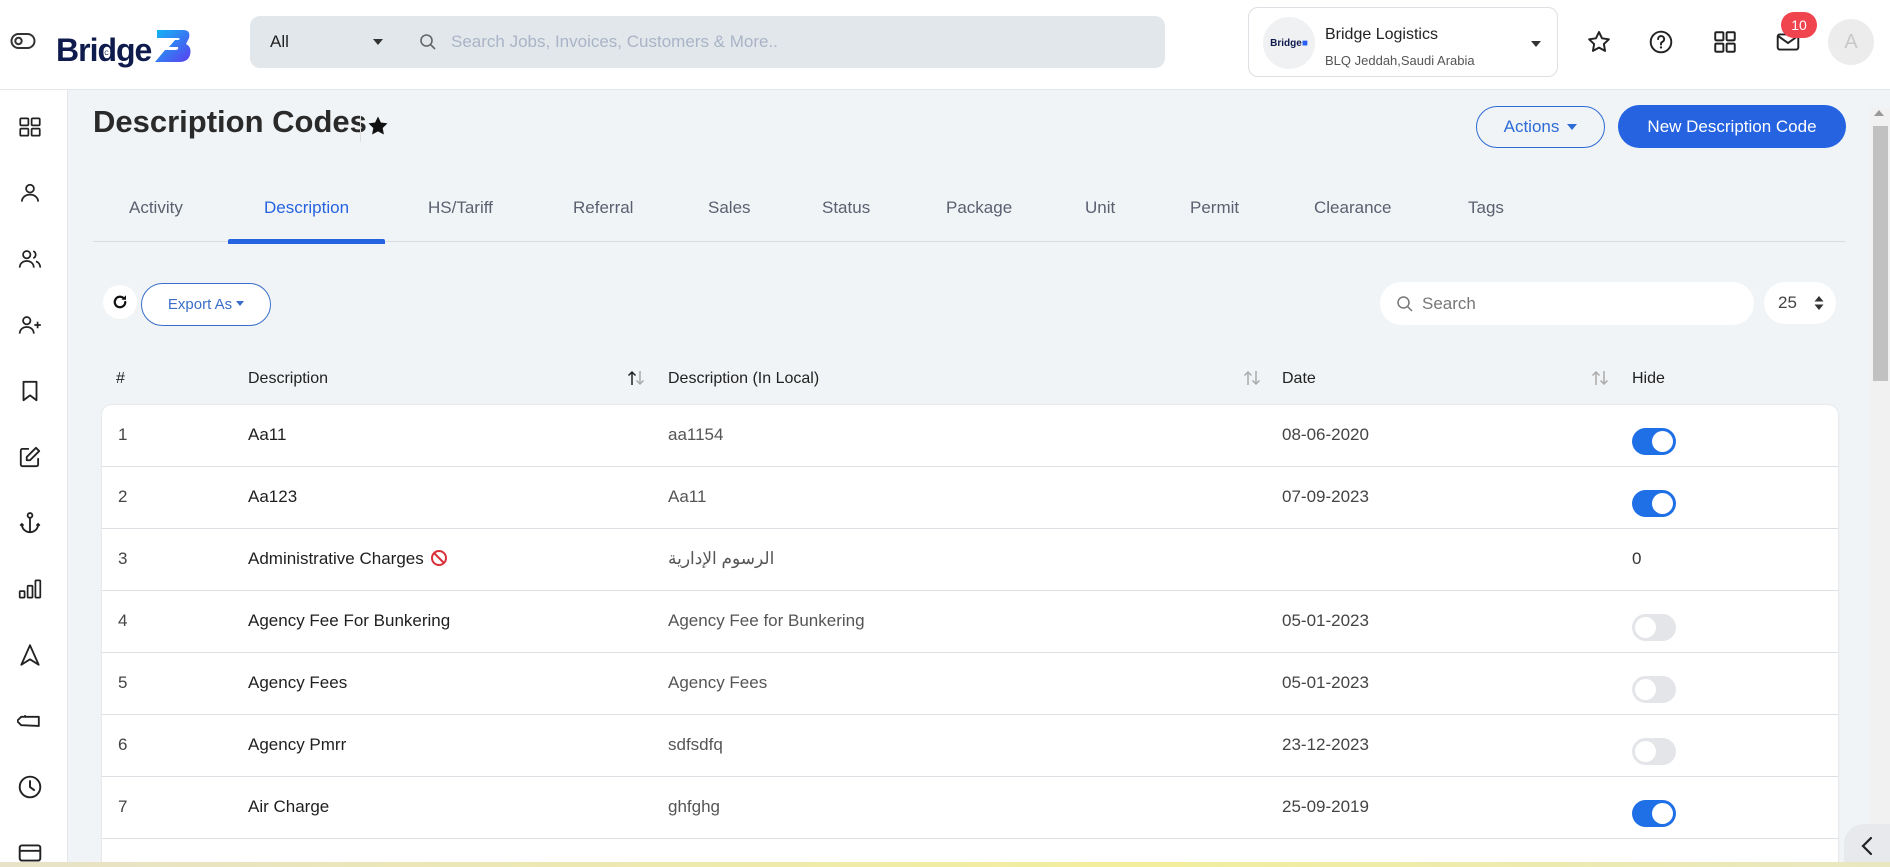 This screenshot has width=1890, height=867. I want to click on user-add-icon, so click(29, 325).